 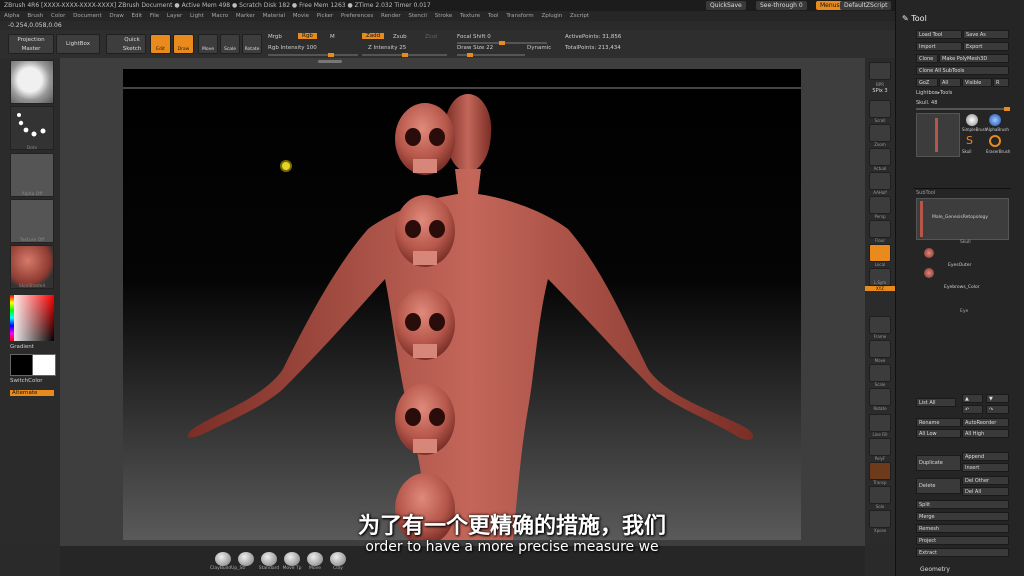 What do you see at coordinates (474, 37) in the screenshot?
I see `focal-shift-slider: Focal Shift 0` at bounding box center [474, 37].